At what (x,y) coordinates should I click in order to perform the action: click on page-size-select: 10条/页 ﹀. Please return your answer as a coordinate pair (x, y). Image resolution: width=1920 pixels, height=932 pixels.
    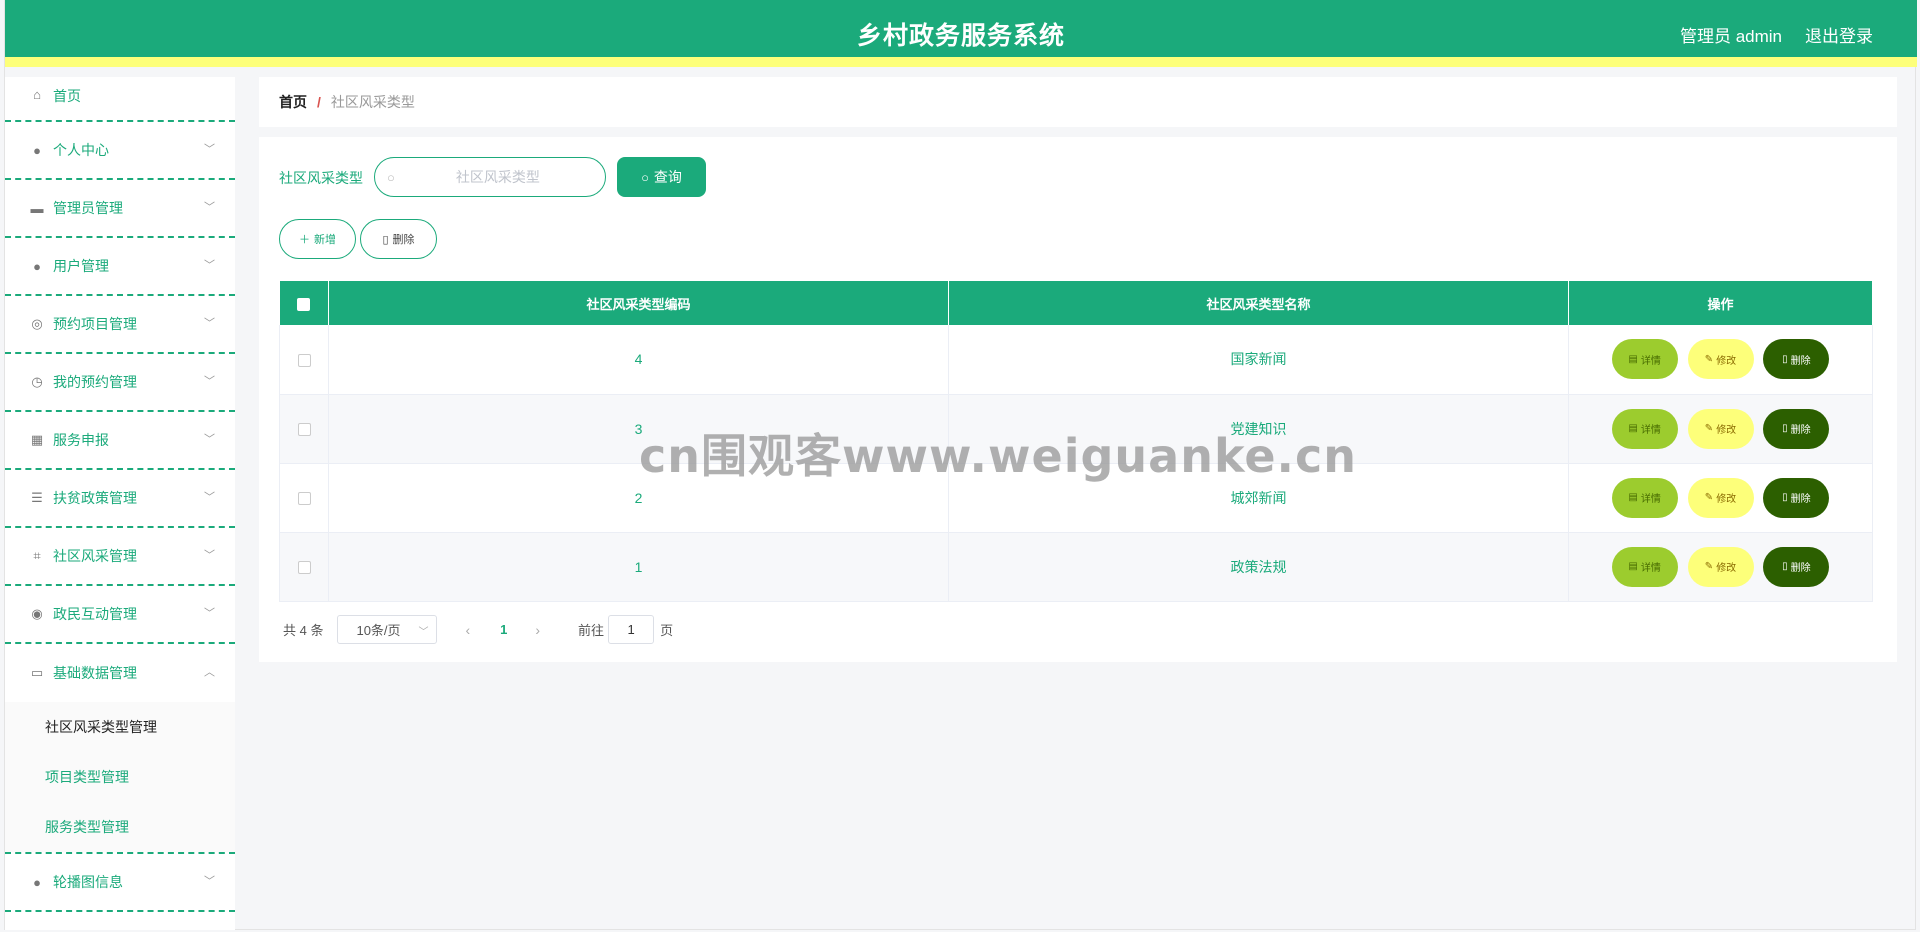
    Looking at the image, I should click on (387, 629).